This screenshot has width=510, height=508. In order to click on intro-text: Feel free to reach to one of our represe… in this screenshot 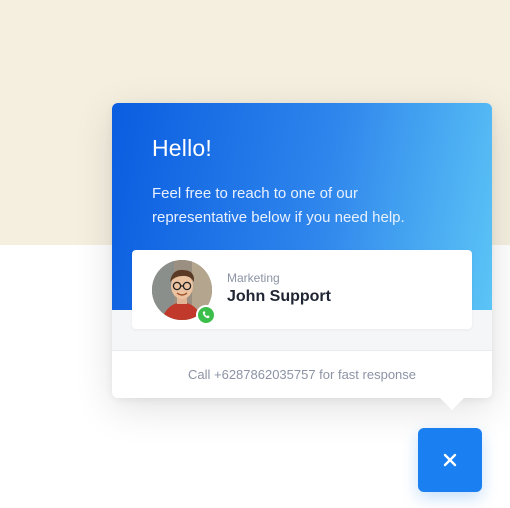, I will do `click(278, 205)`.